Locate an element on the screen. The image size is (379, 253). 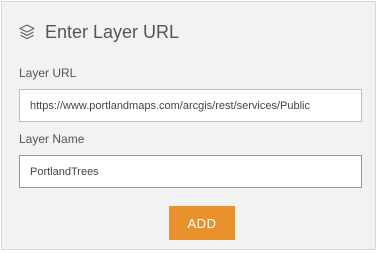
panel-header: Enter Layer URL is located at coordinates (98, 32).